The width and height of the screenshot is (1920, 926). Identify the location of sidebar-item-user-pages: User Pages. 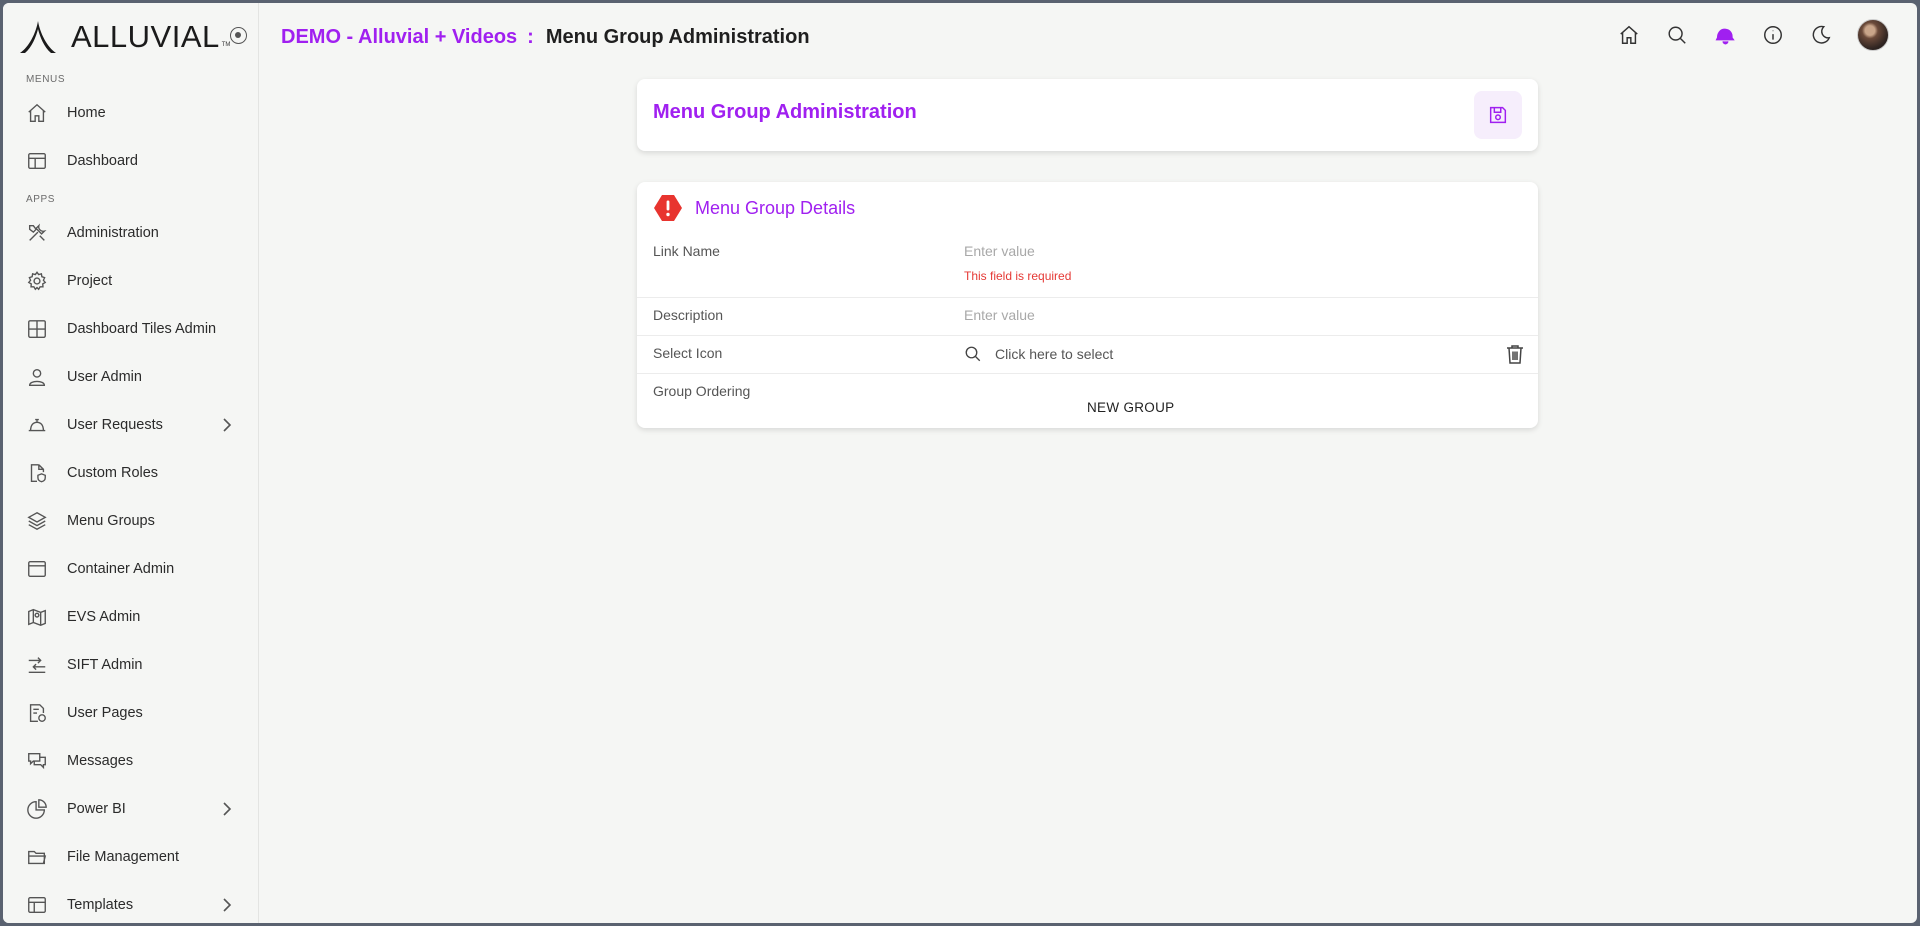
(130, 713).